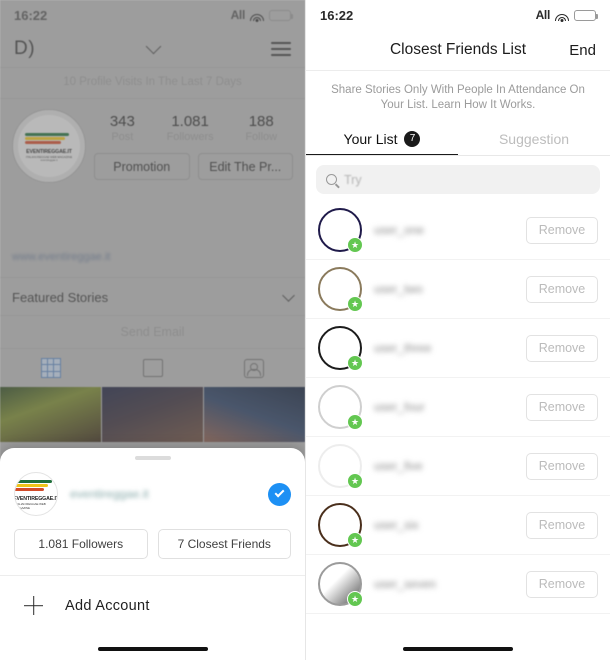 Image resolution: width=610 pixels, height=660 pixels. Describe the element at coordinates (458, 584) in the screenshot. I see `list-item: ★ user_seven Remove` at that location.